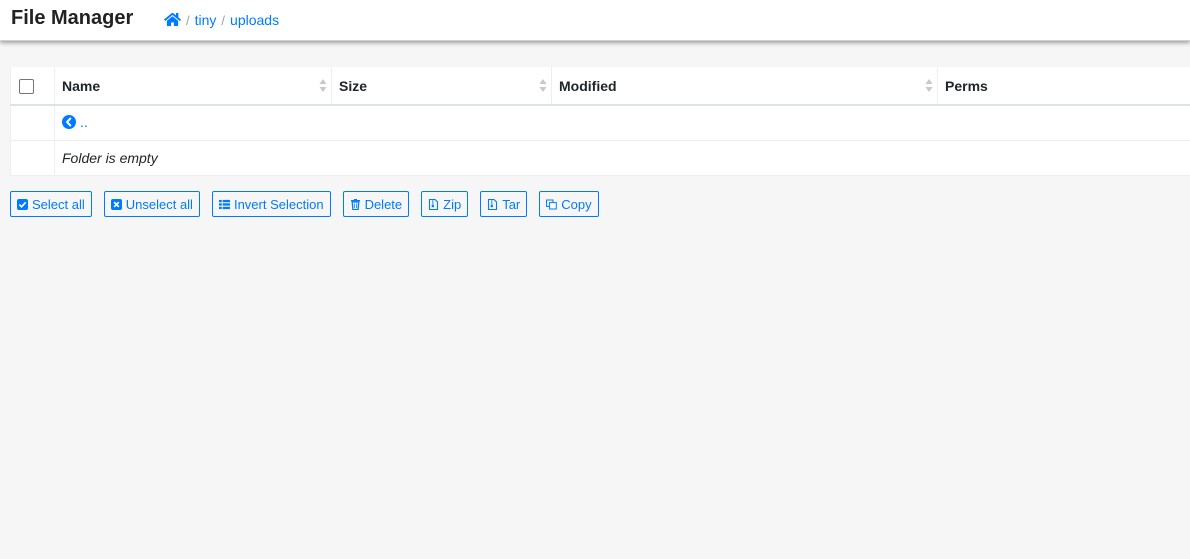 This screenshot has height=559, width=1190. Describe the element at coordinates (254, 20) in the screenshot. I see `breadcrumb-item-uploads: uploads` at that location.